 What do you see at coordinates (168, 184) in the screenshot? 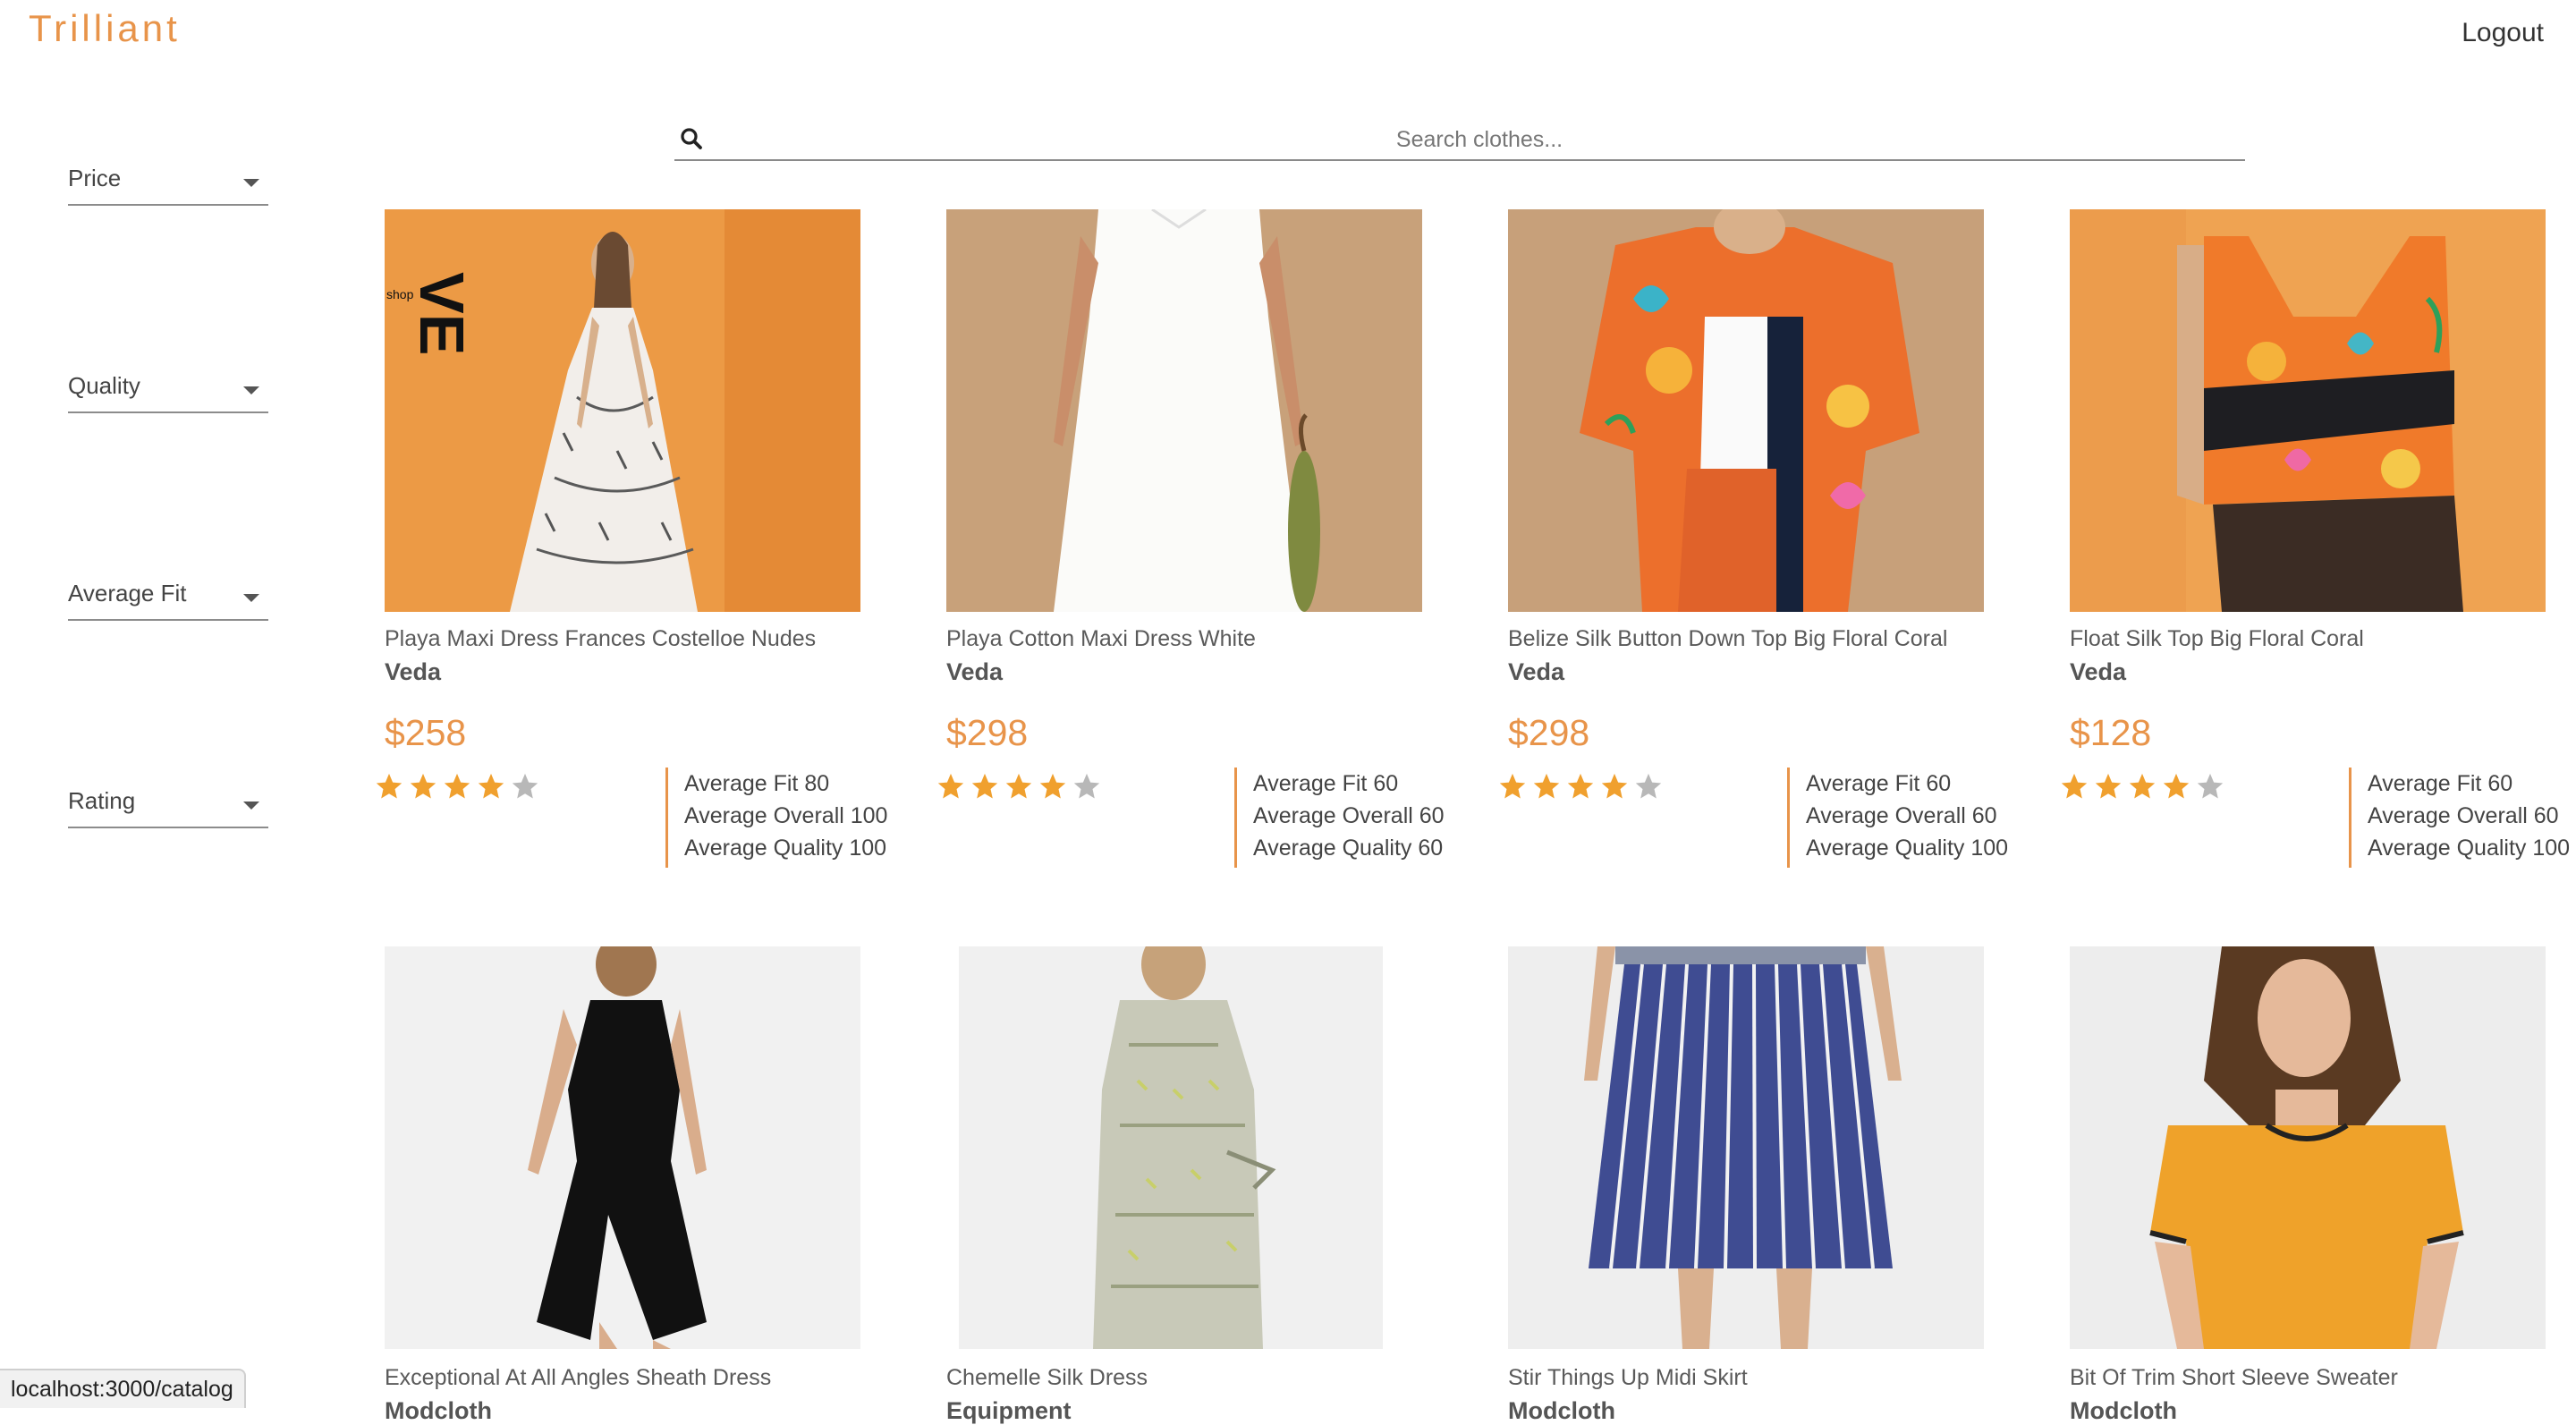
I see `filter-price: Price` at bounding box center [168, 184].